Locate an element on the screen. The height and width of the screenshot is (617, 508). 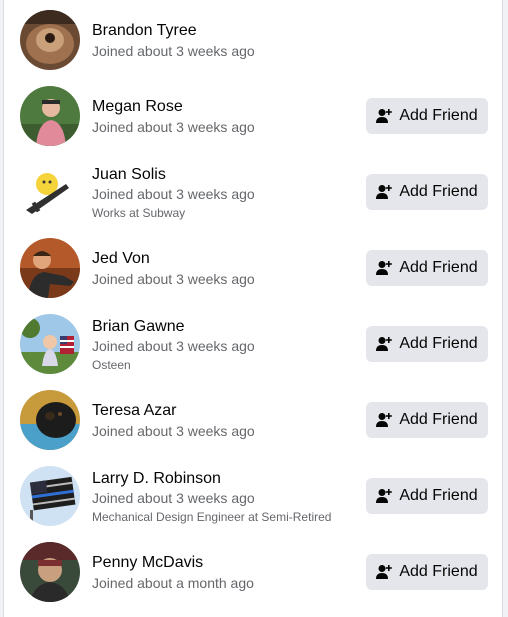
person-name: Teresa Azar is located at coordinates (134, 411).